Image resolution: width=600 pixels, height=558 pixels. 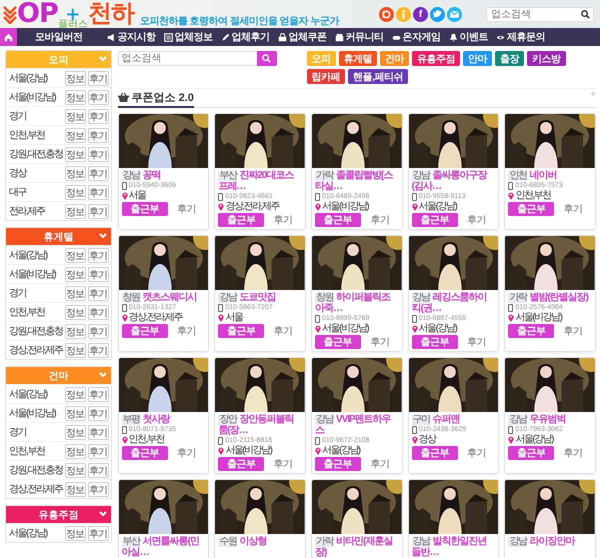 What do you see at coordinates (550, 541) in the screenshot?
I see `listing-title: 강남 라이징안마` at bounding box center [550, 541].